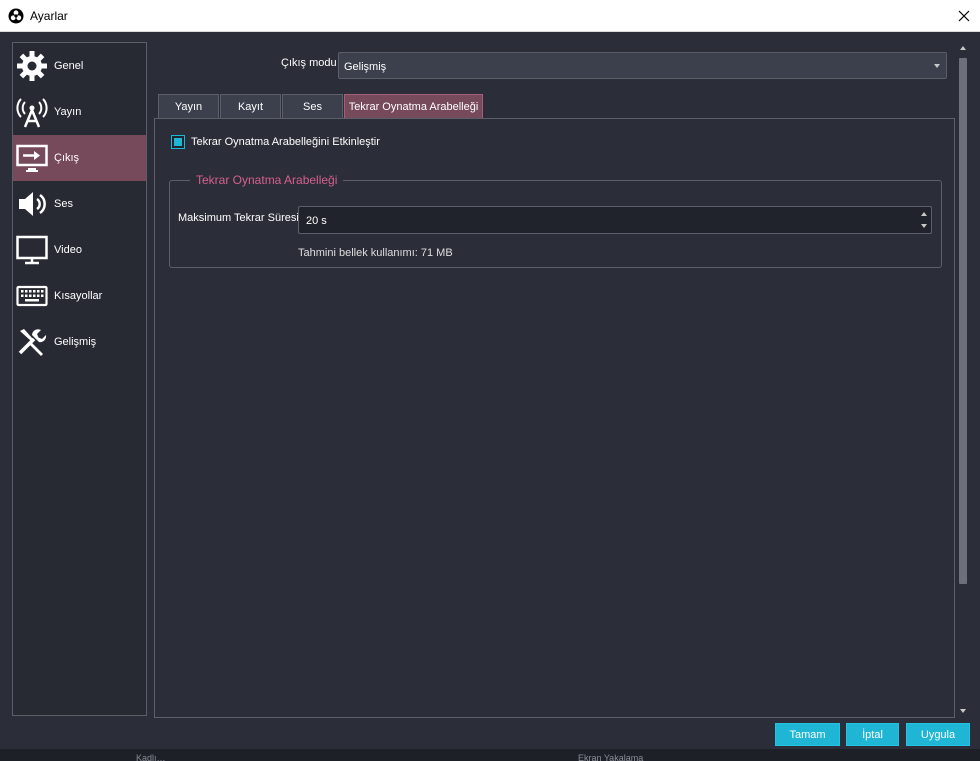 Image resolution: width=980 pixels, height=761 pixels. I want to click on background-text-right: Ekran Yakalama, so click(611, 757).